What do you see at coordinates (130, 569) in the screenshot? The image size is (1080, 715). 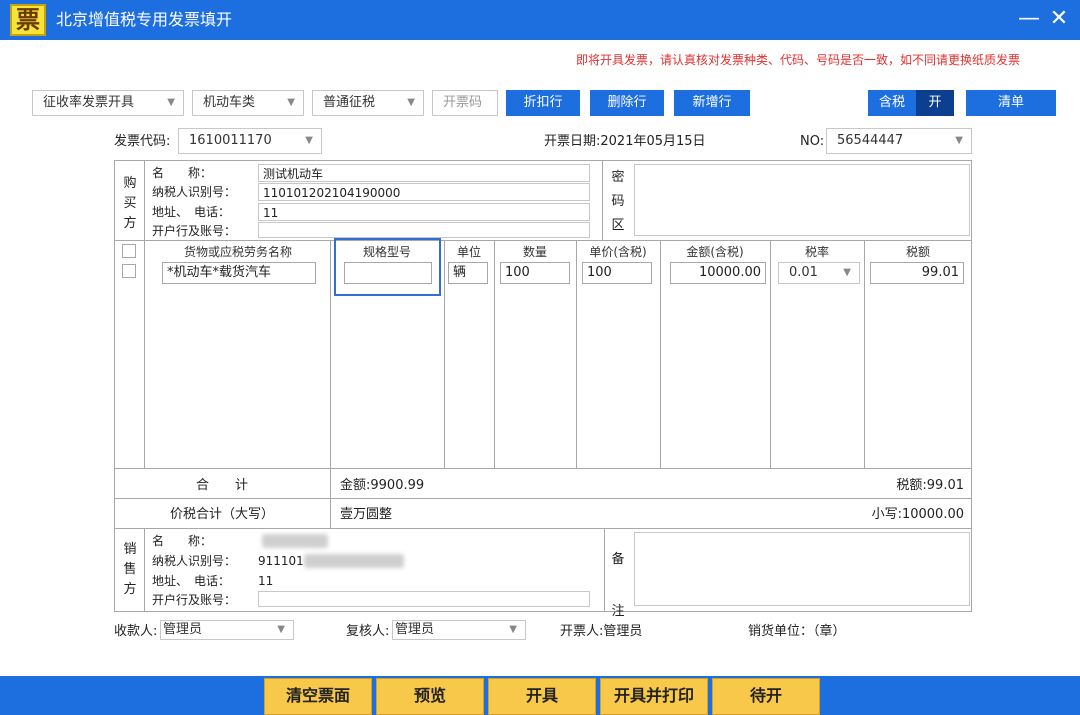 I see `seller-section-label: 销售方` at bounding box center [130, 569].